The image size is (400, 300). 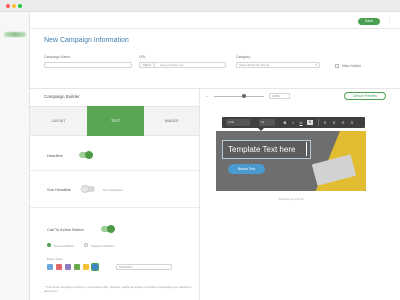 I want to click on browser-titlebar, so click(x=200, y=6).